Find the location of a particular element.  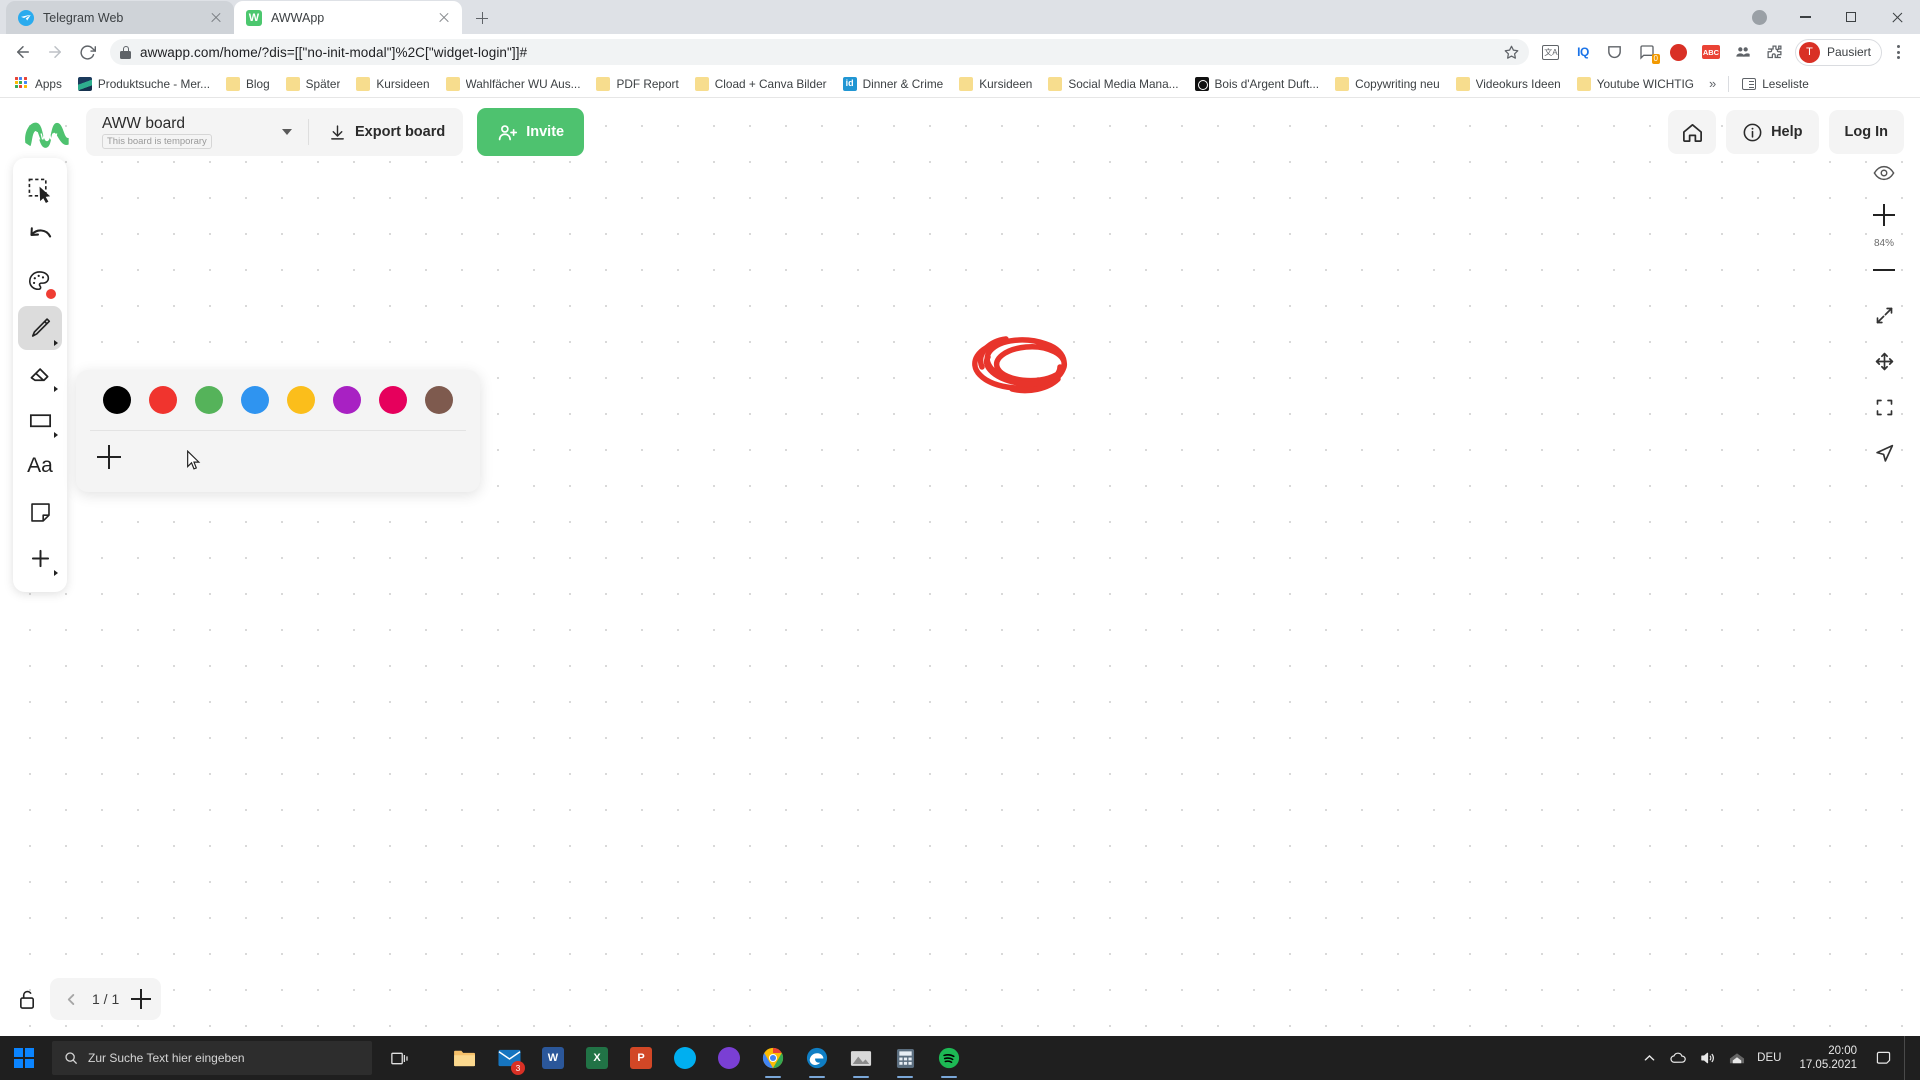

add-page-button is located at coordinates (141, 999).